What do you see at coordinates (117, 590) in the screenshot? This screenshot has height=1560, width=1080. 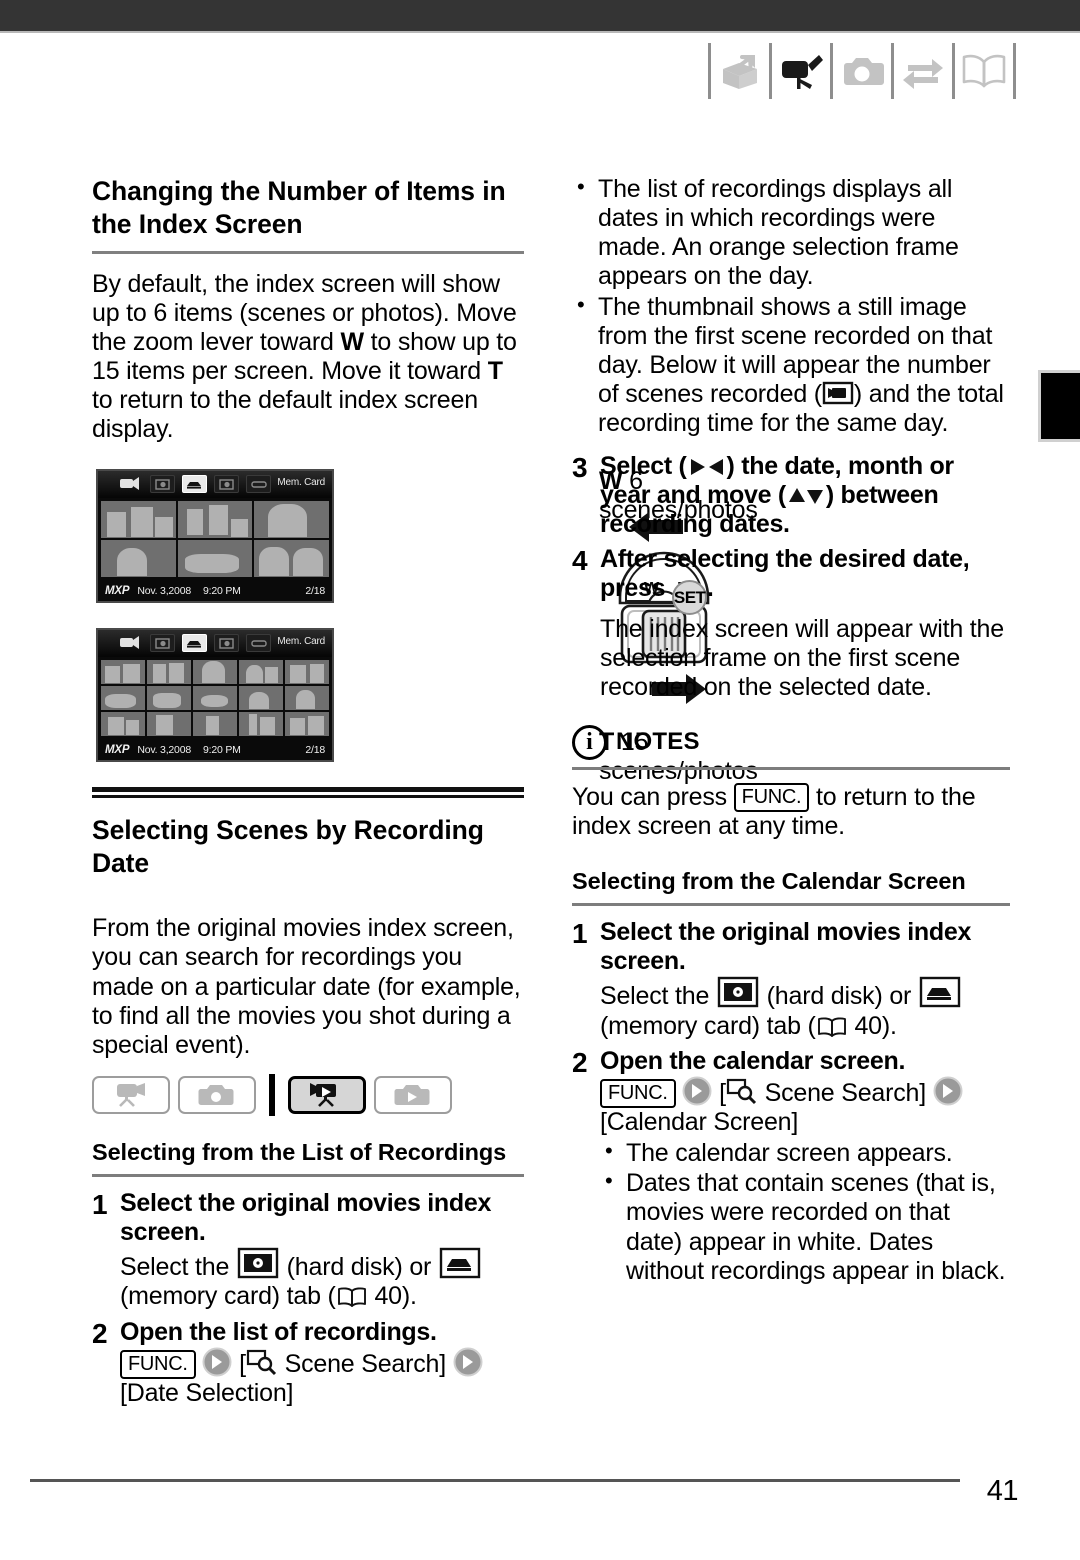 I see `recording-mode-label: MXP` at bounding box center [117, 590].